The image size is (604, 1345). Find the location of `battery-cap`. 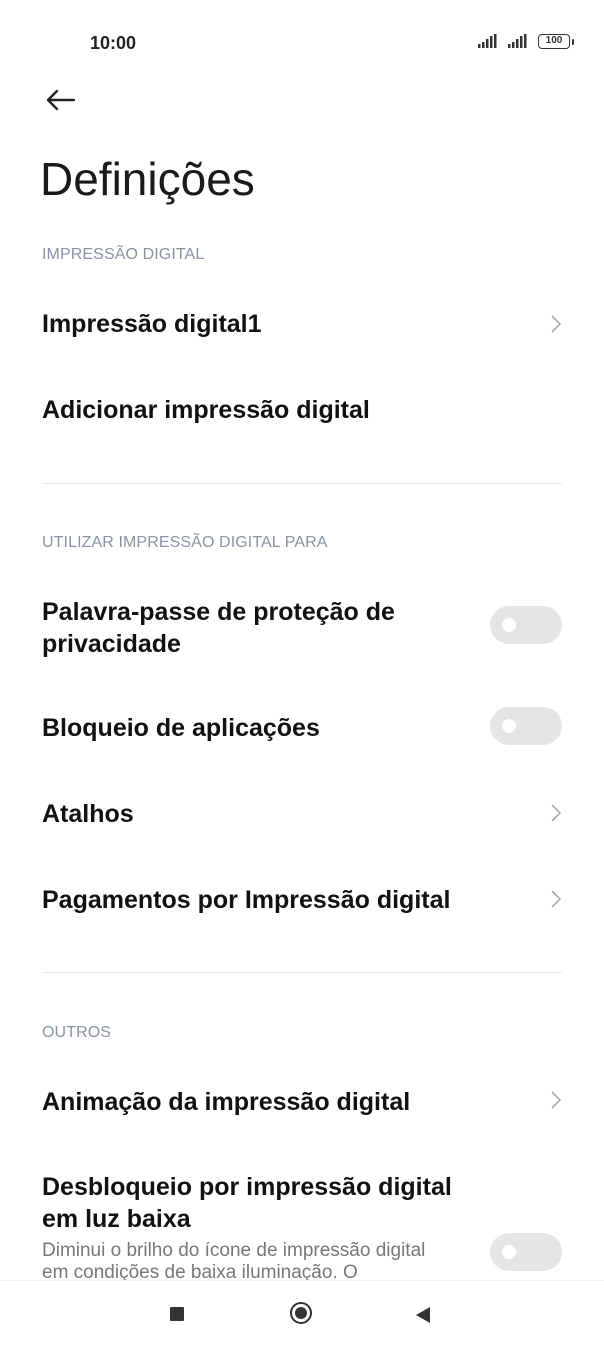

battery-cap is located at coordinates (573, 42).